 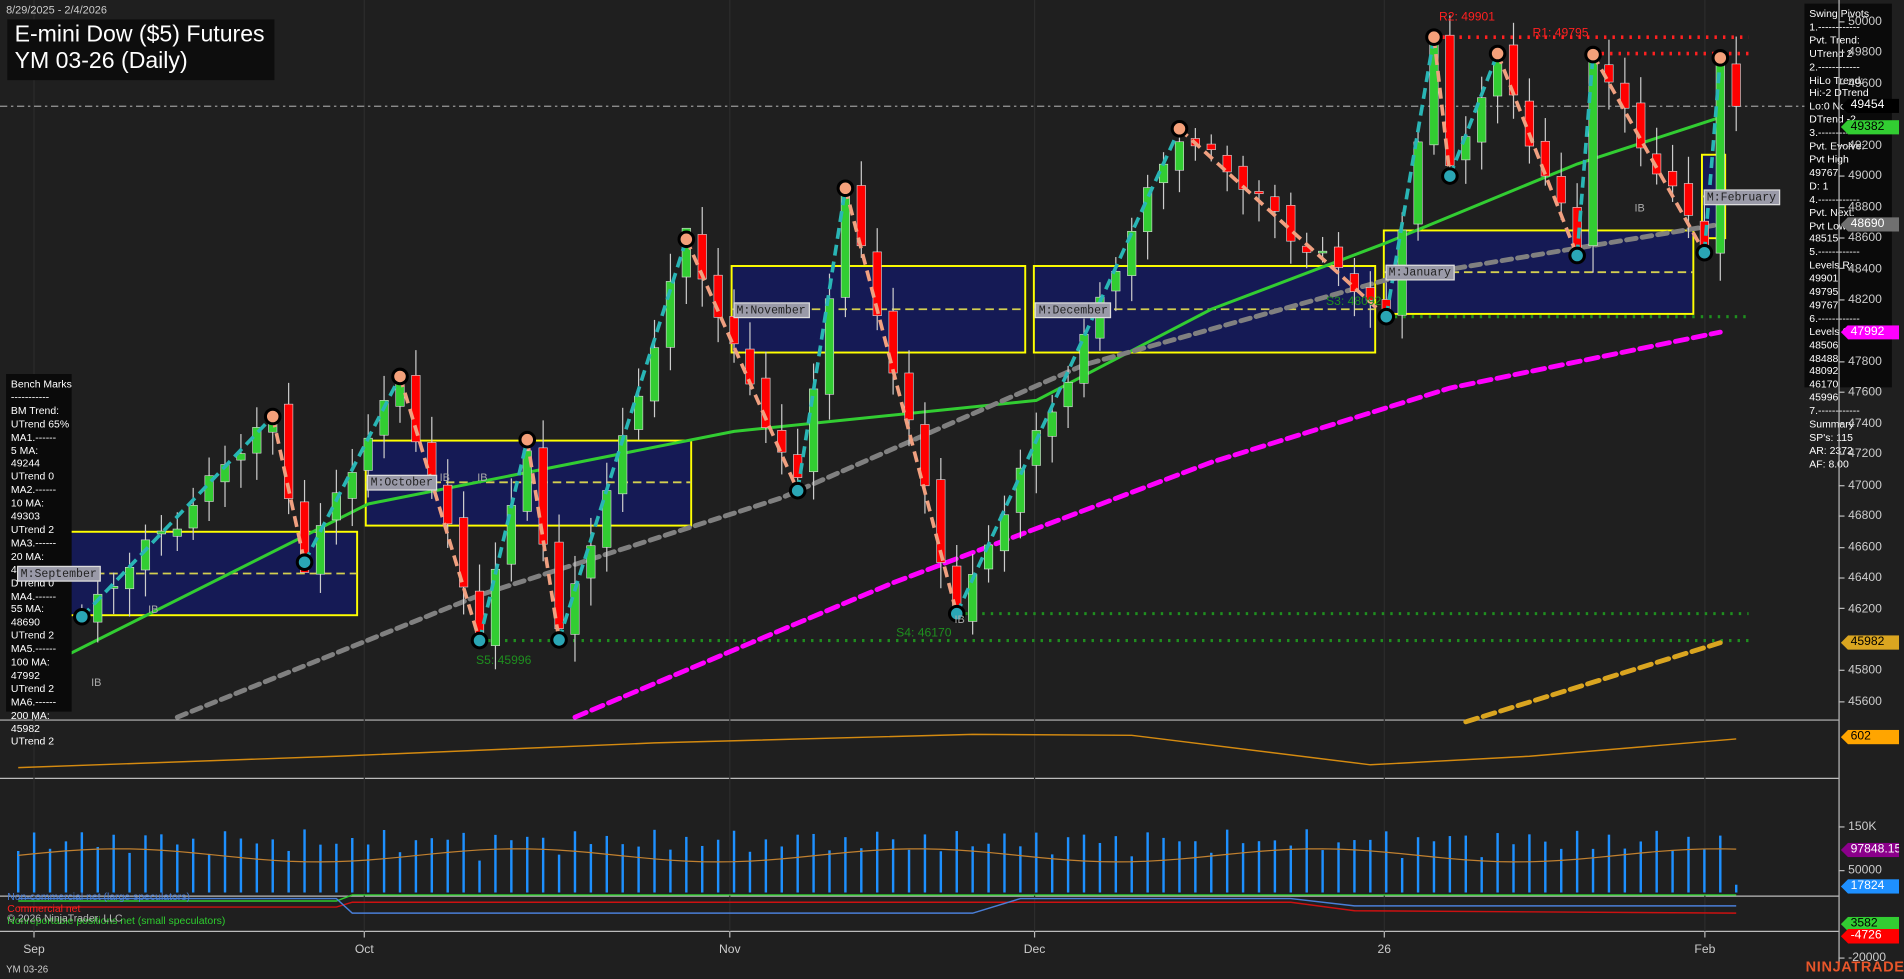 What do you see at coordinates (1860, 145) in the screenshot?
I see `price-tick: 49200` at bounding box center [1860, 145].